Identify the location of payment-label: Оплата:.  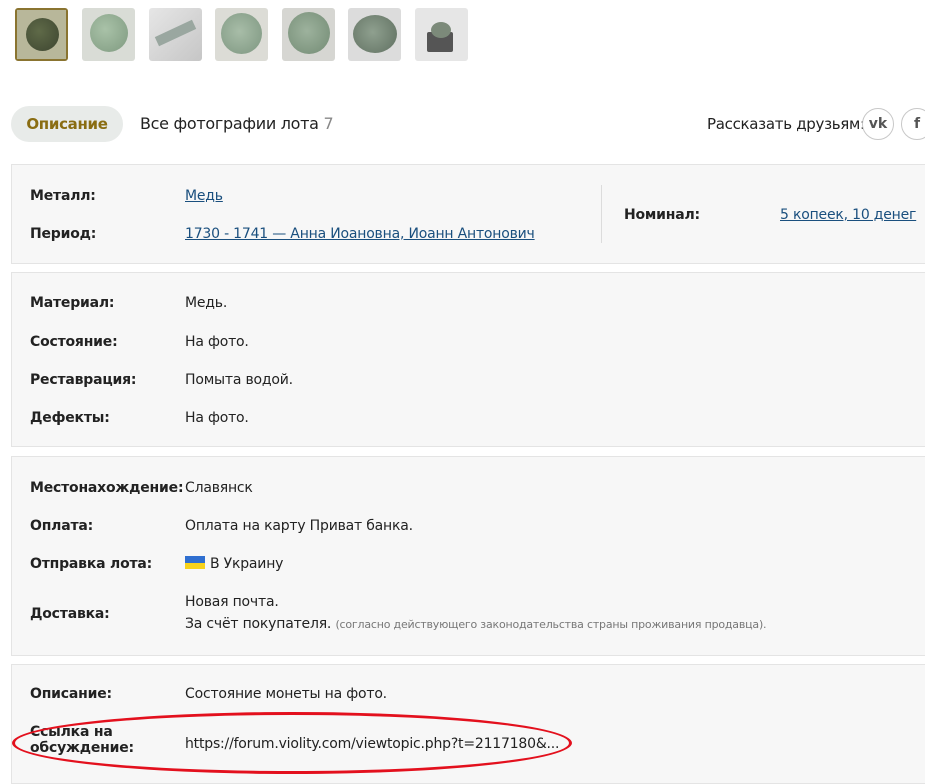
(62, 526).